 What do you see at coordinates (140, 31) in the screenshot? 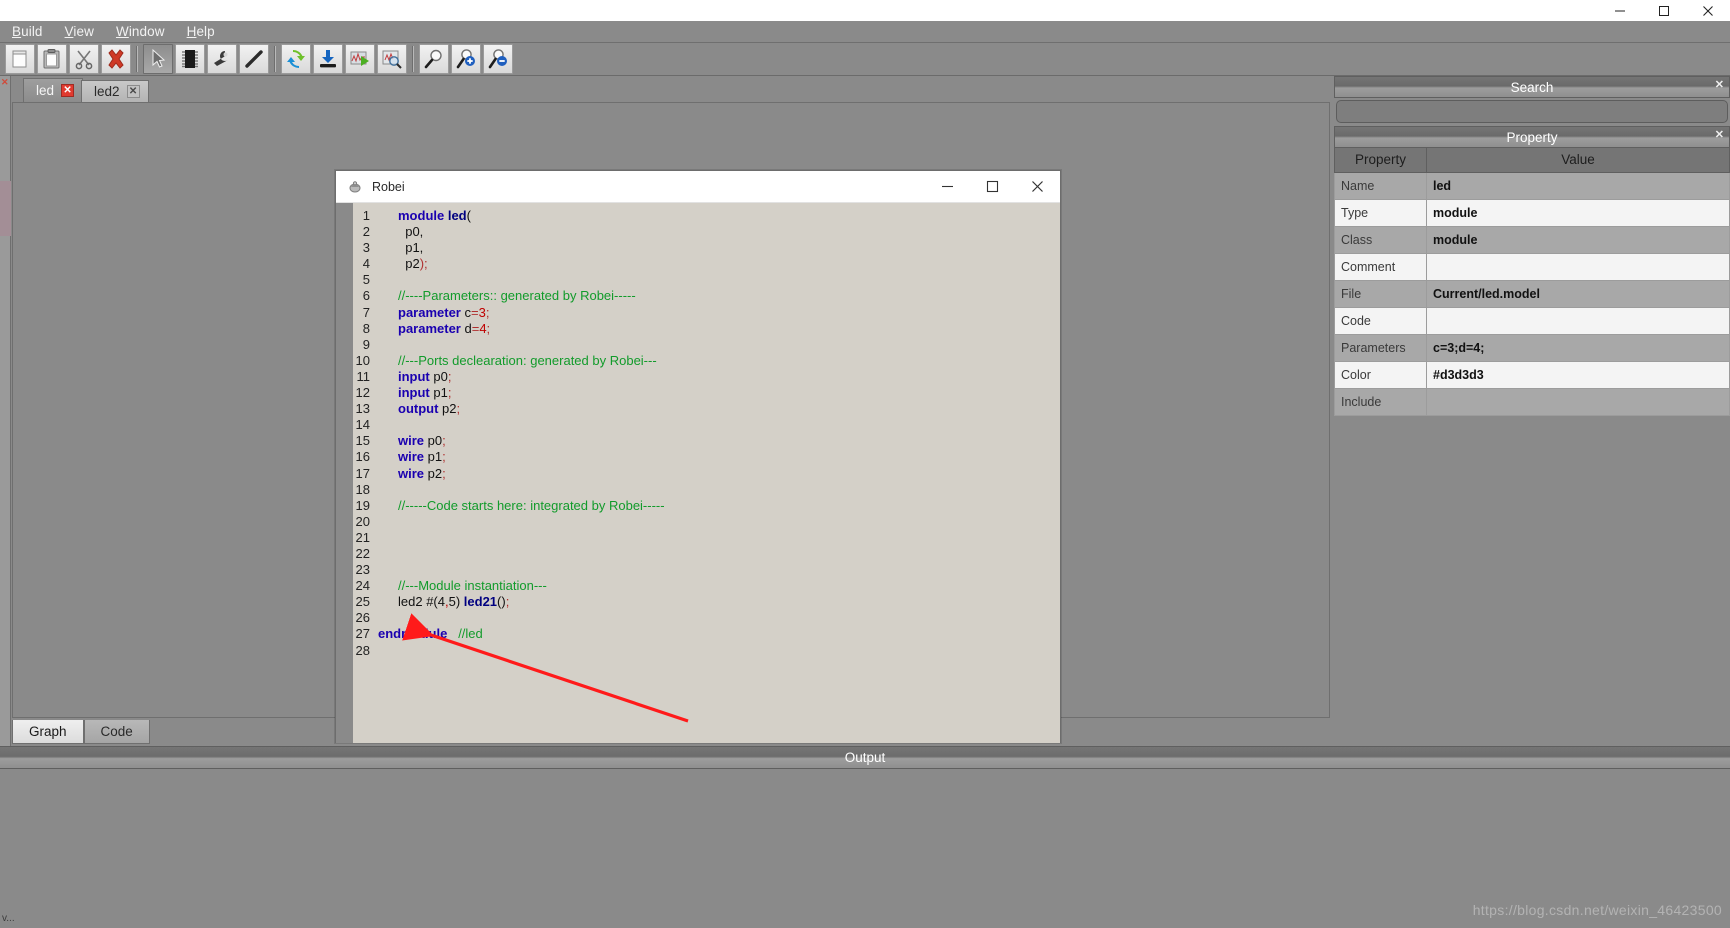
I see `menu-item-window: Window` at bounding box center [140, 31].